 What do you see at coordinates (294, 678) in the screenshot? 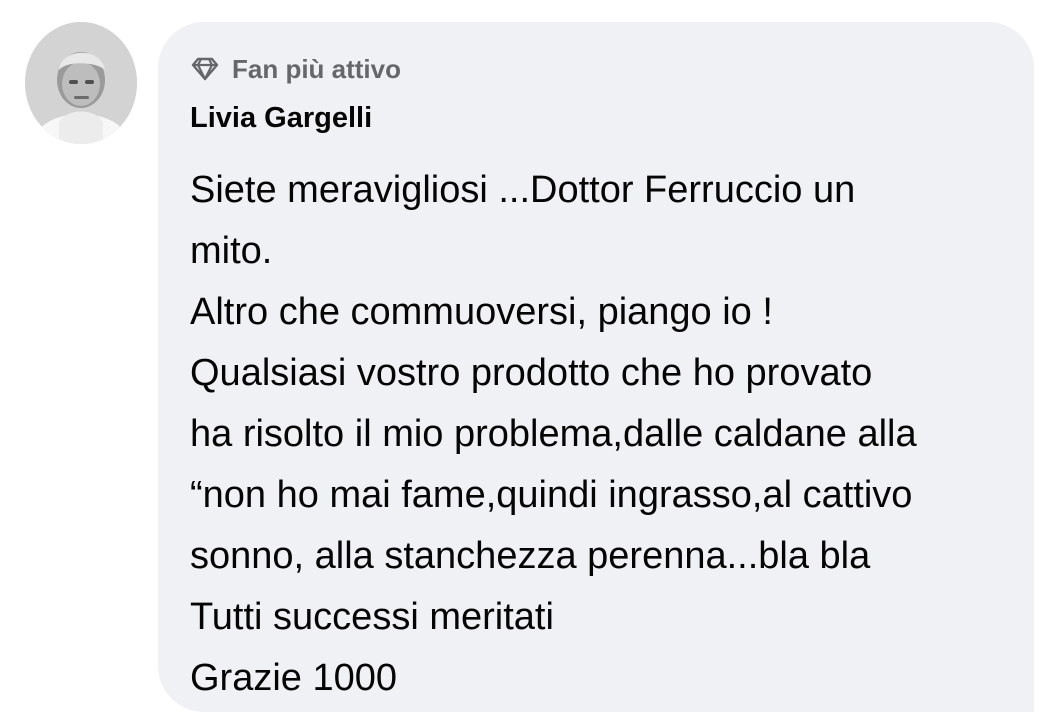
I see `comment-line: Grazie 1000` at bounding box center [294, 678].